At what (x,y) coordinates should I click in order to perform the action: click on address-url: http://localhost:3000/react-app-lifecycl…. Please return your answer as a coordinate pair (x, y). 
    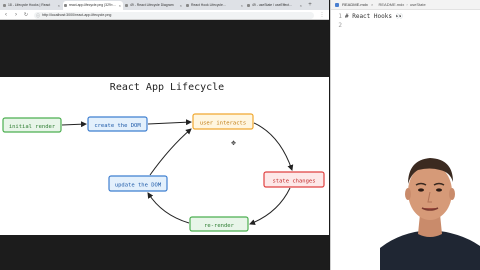
    Looking at the image, I should click on (77, 14).